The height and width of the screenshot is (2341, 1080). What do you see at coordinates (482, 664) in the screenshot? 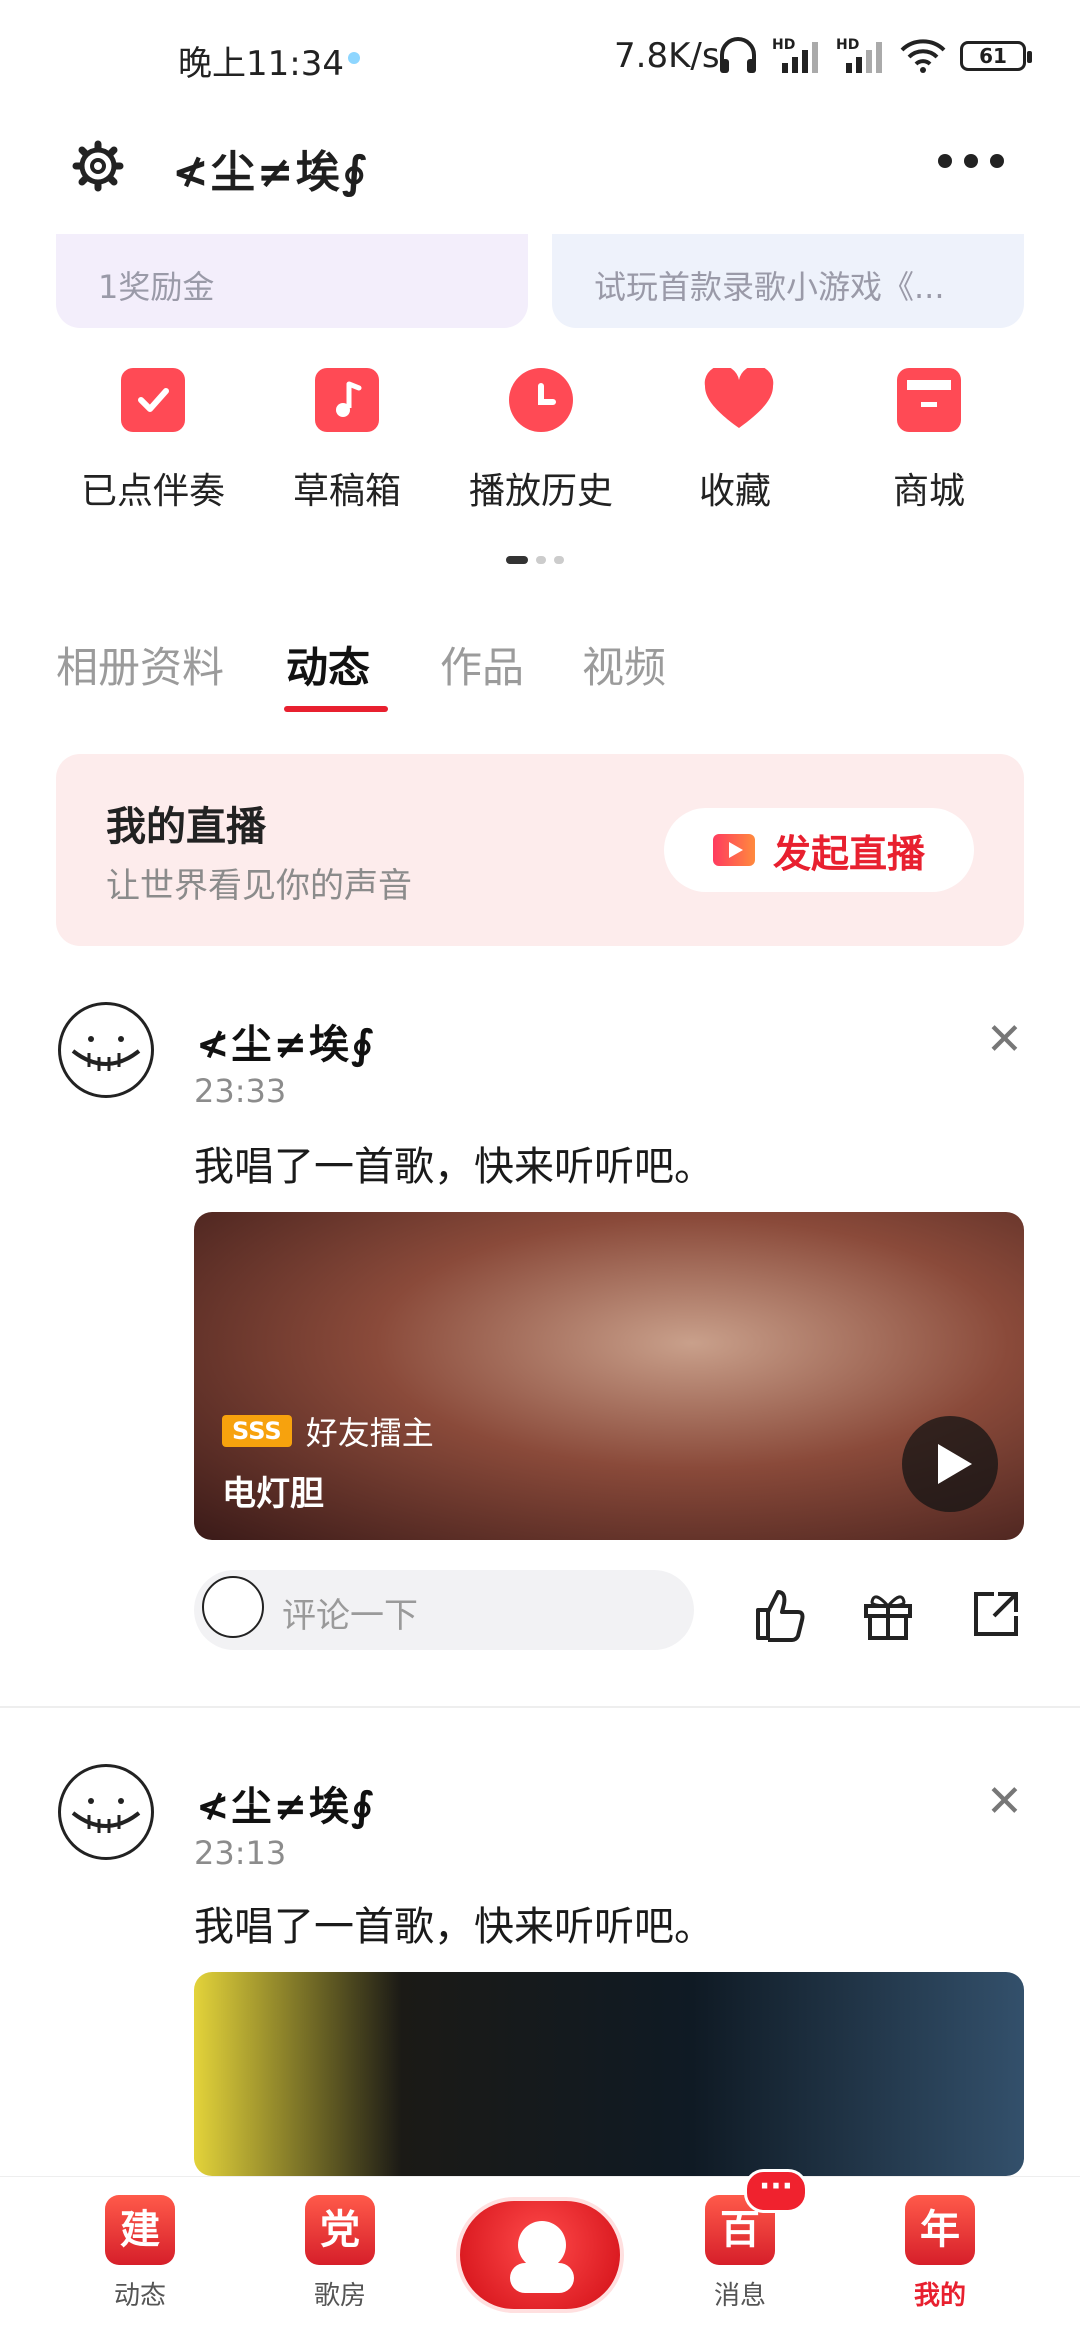
I see `tab-works: 作品` at bounding box center [482, 664].